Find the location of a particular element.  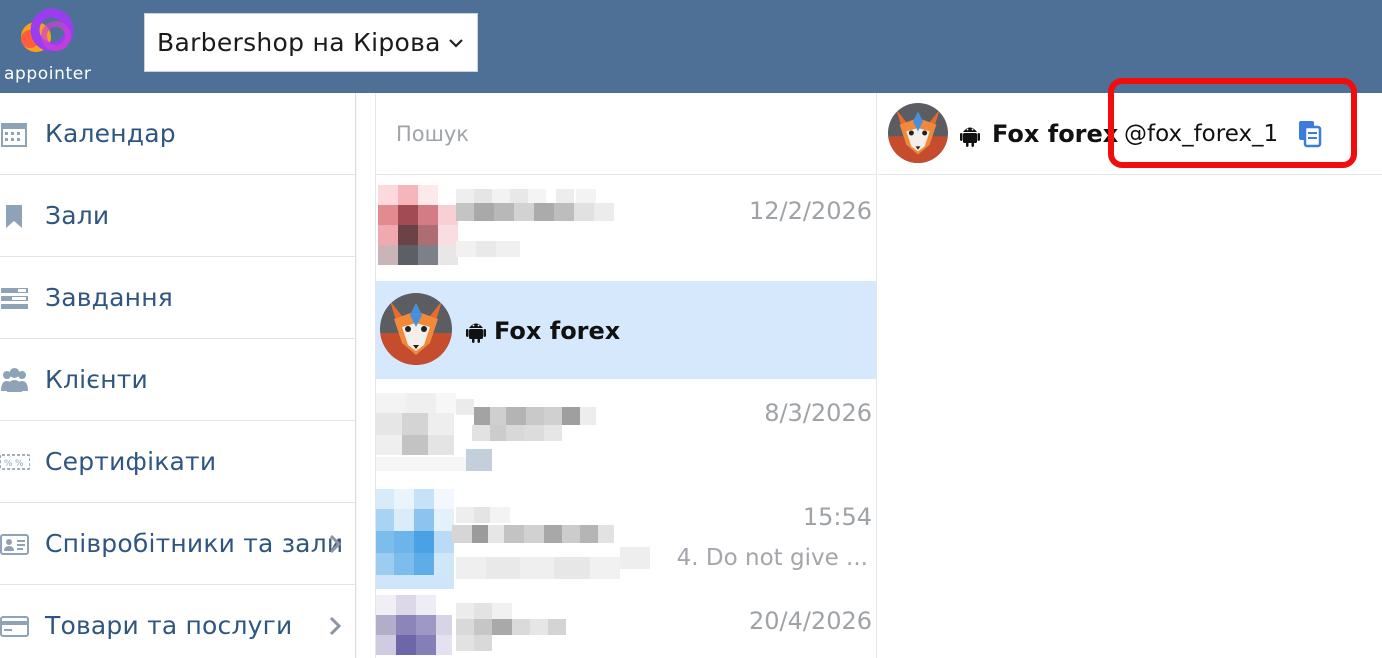

conversation-name: Fox forex is located at coordinates (1055, 134).